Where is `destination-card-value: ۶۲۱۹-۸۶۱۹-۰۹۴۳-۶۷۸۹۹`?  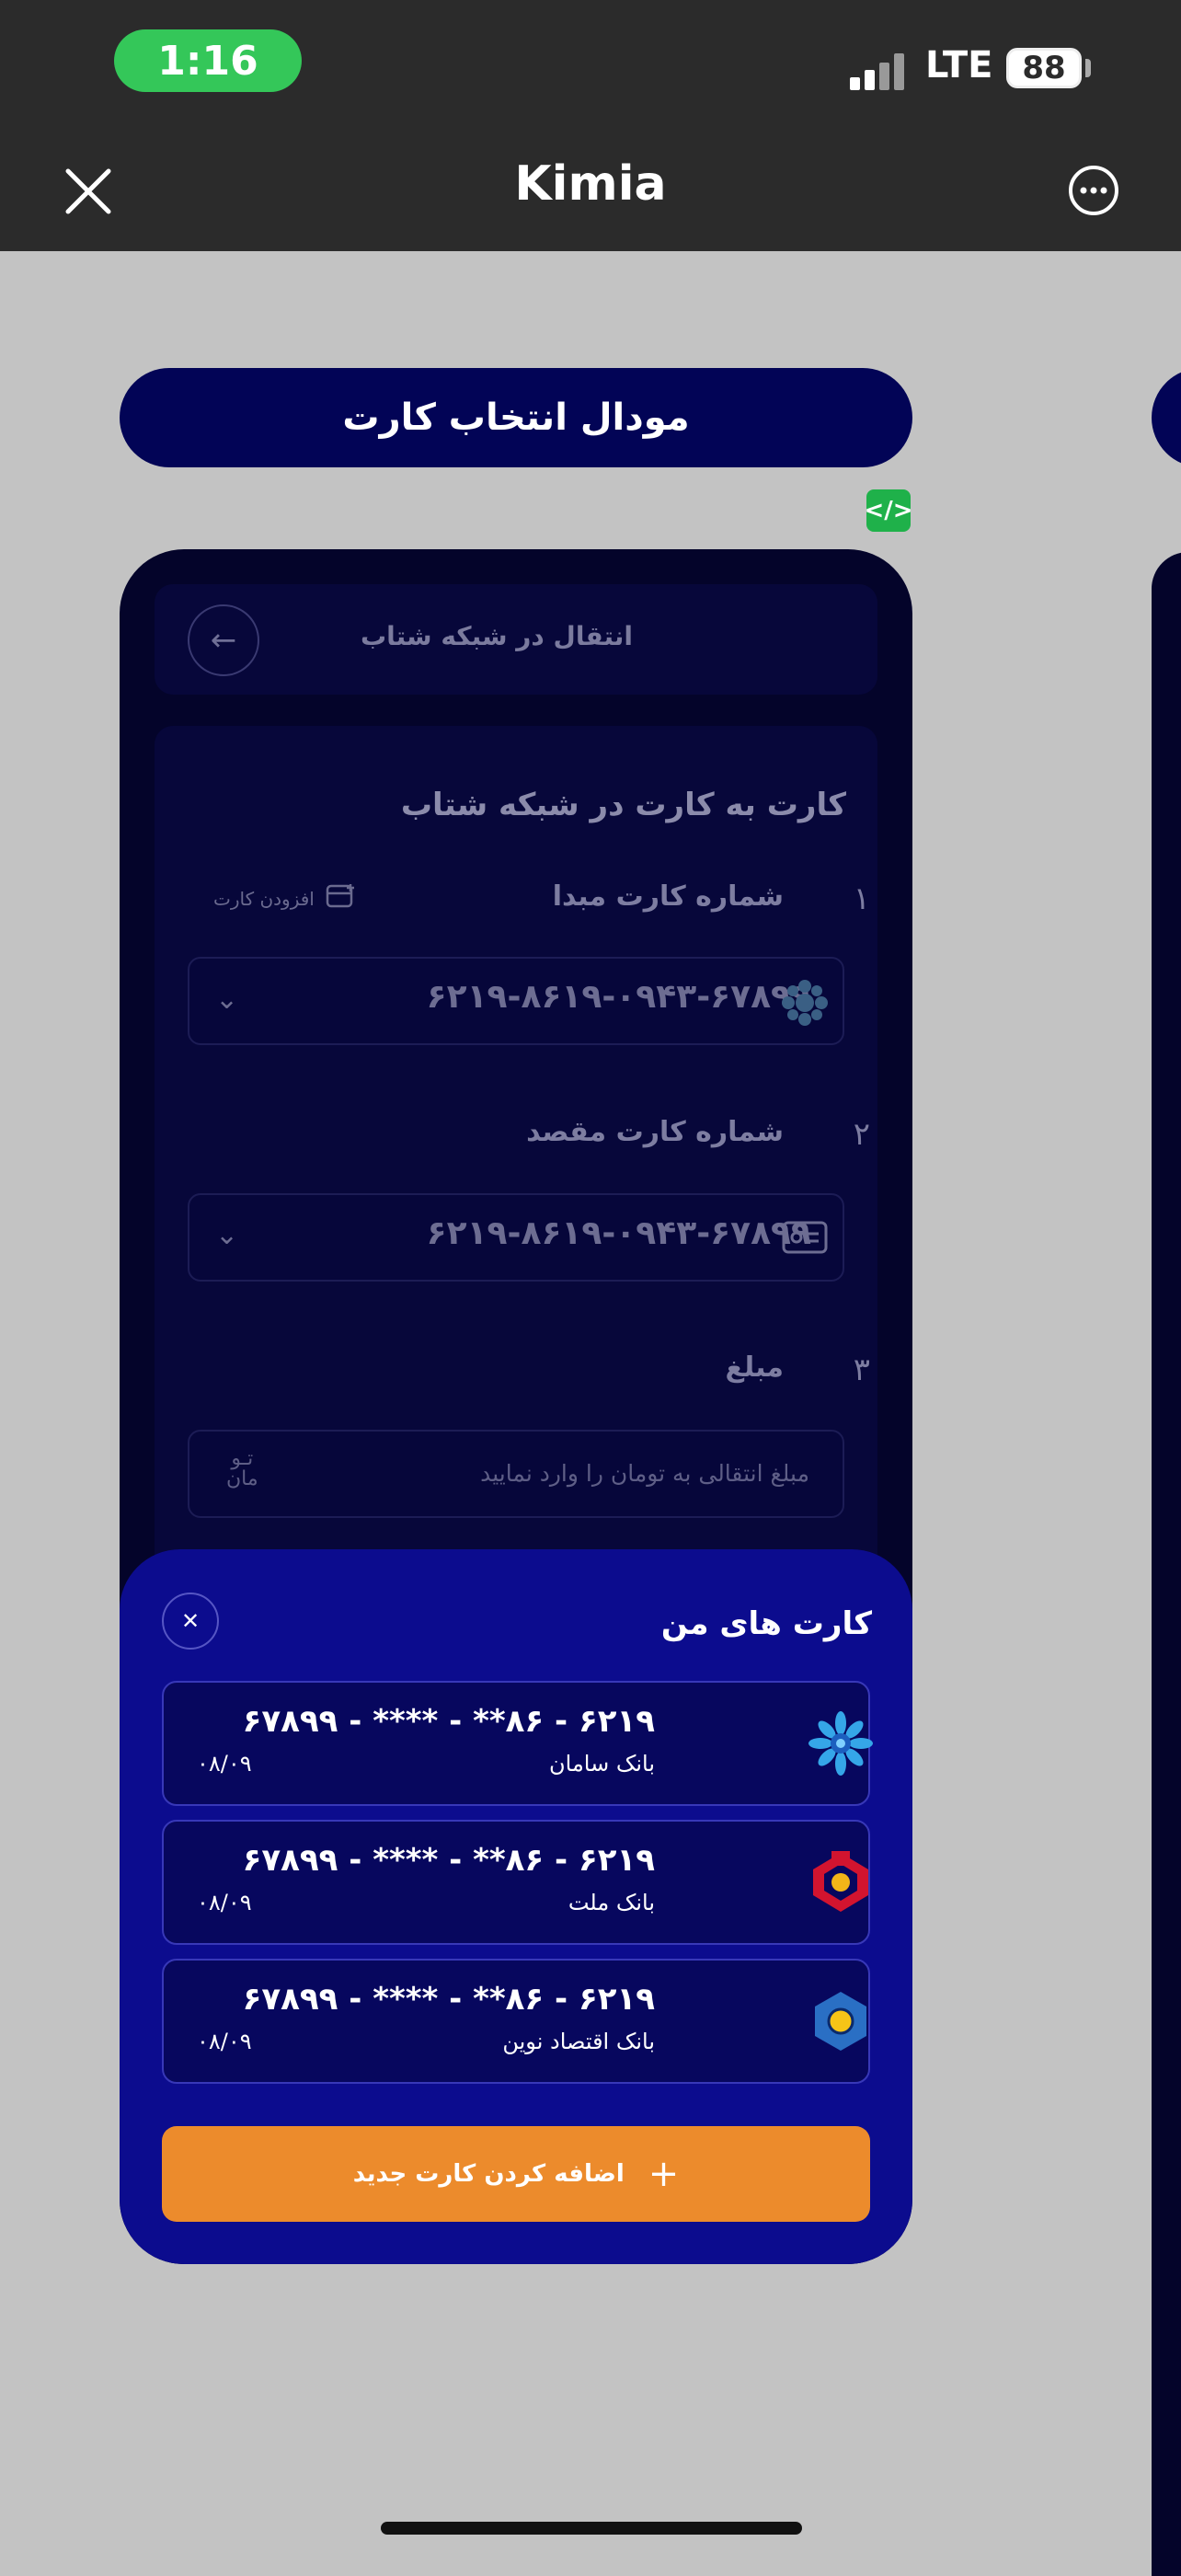 destination-card-value: ۶۲۱۹-۸۶۱۹-۰۹۴۳-۶۷۸۹۹ is located at coordinates (618, 1233).